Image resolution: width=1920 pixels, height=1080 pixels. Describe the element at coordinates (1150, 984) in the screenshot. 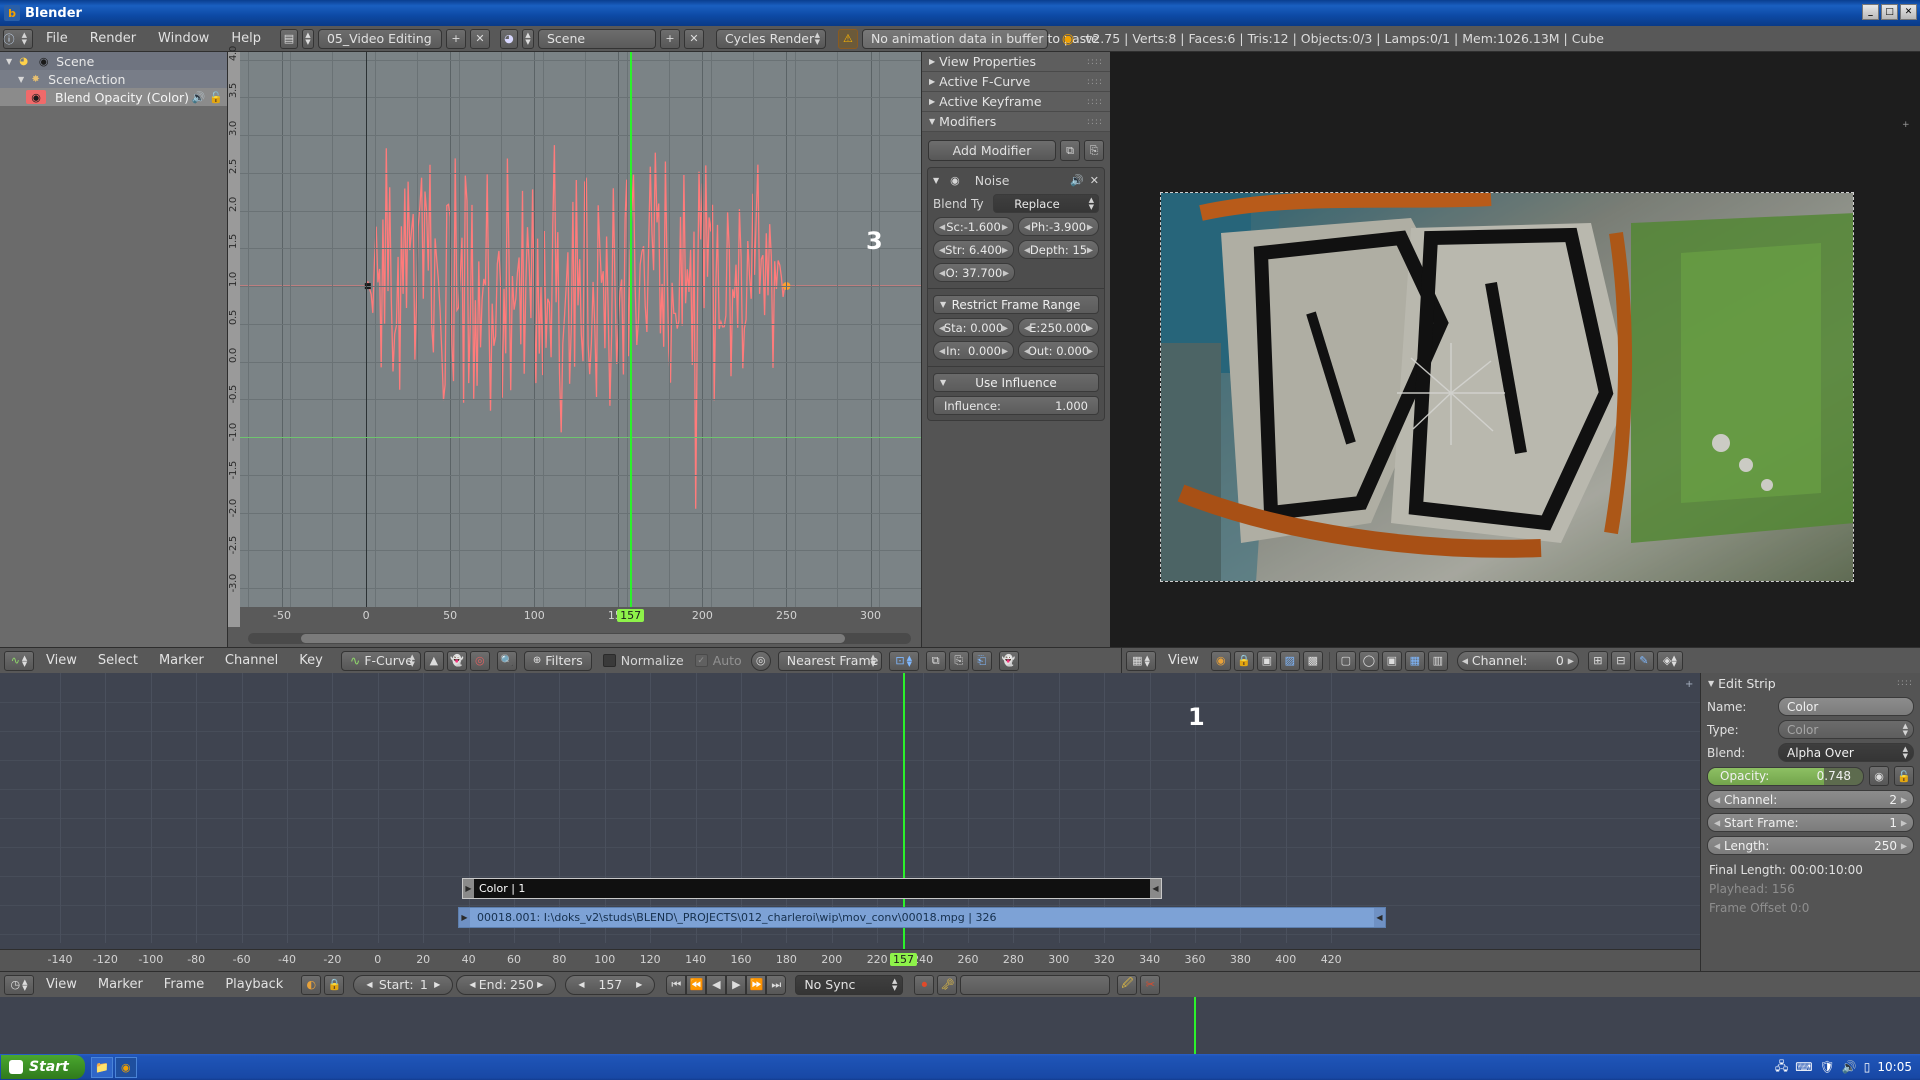

I see `delete-keyframe-icon: ✂` at that location.